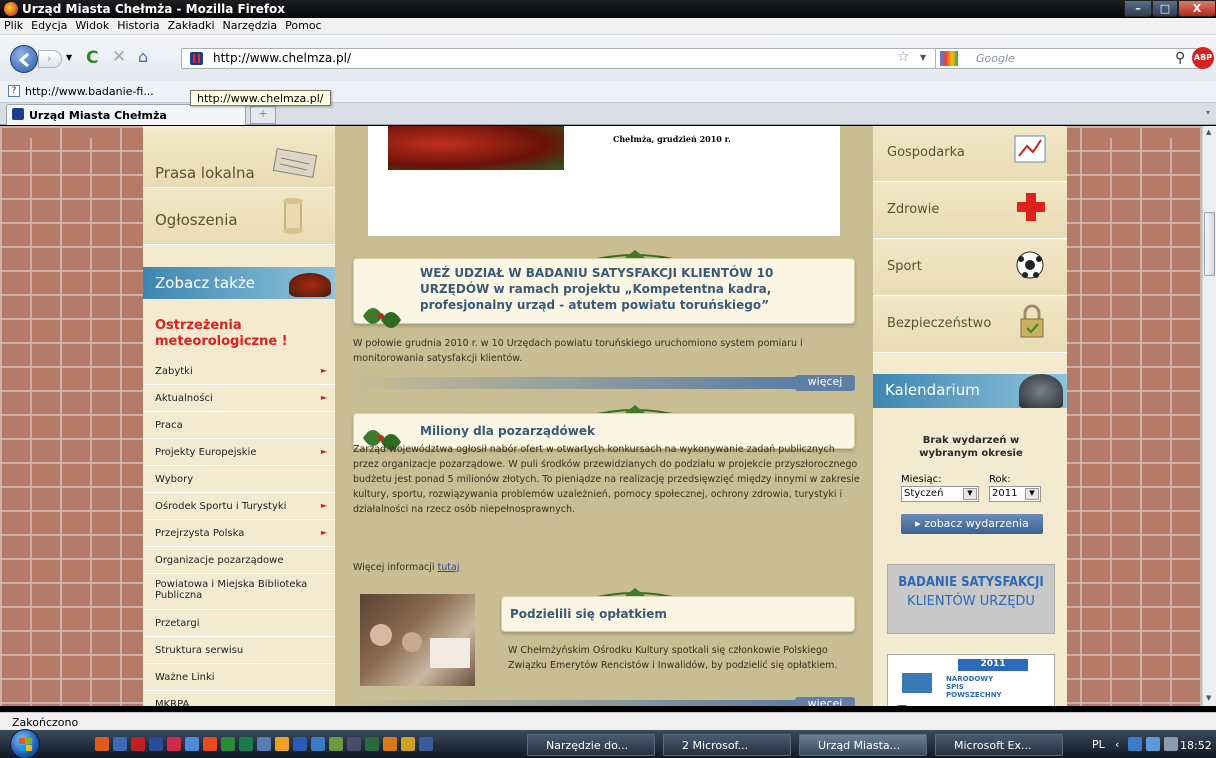 Image resolution: width=1216 pixels, height=758 pixels. What do you see at coordinates (970, 325) in the screenshot?
I see `bezpieczenstwo-box: Bezpieczeństwo` at bounding box center [970, 325].